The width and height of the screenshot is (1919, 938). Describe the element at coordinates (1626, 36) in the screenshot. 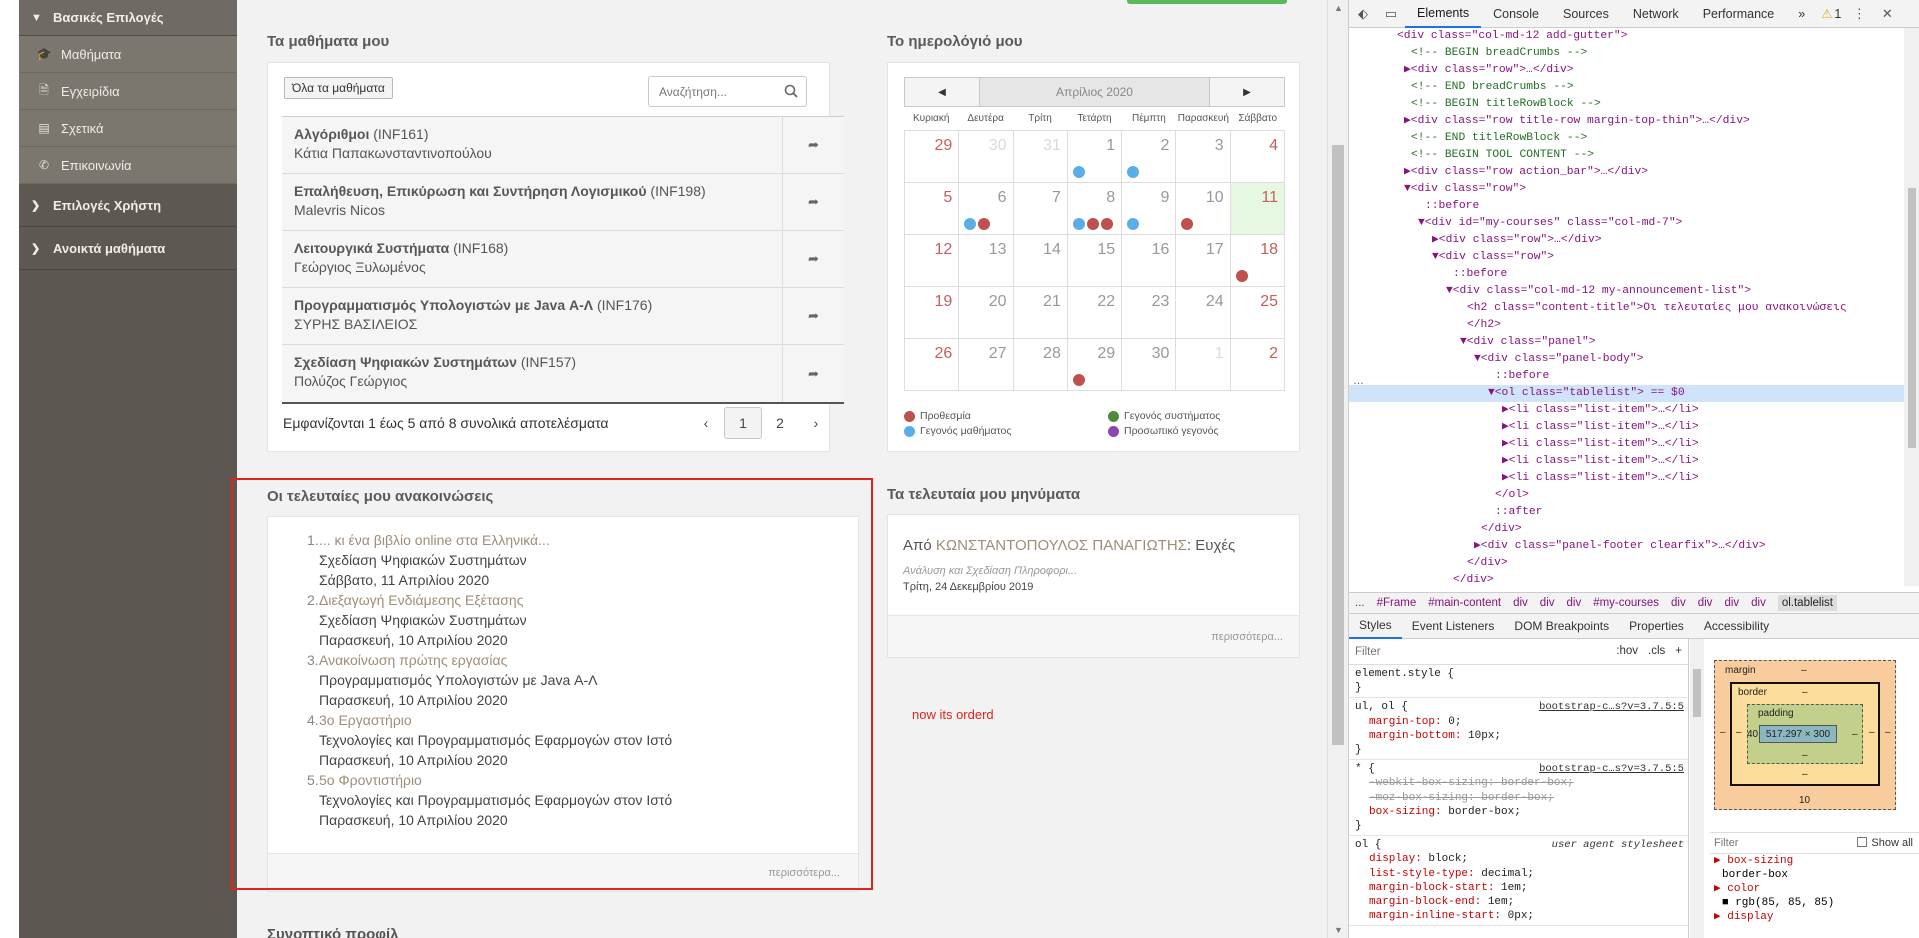

I see `dom-node-line: <div class="col-md-12 add-gutter">` at that location.